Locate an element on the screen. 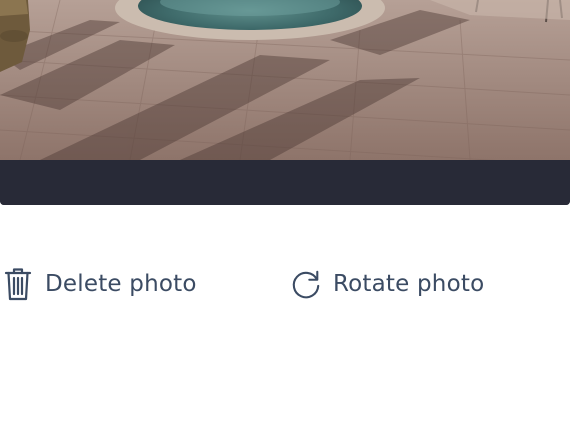  delete-photo-label: Delete photo is located at coordinates (121, 284).